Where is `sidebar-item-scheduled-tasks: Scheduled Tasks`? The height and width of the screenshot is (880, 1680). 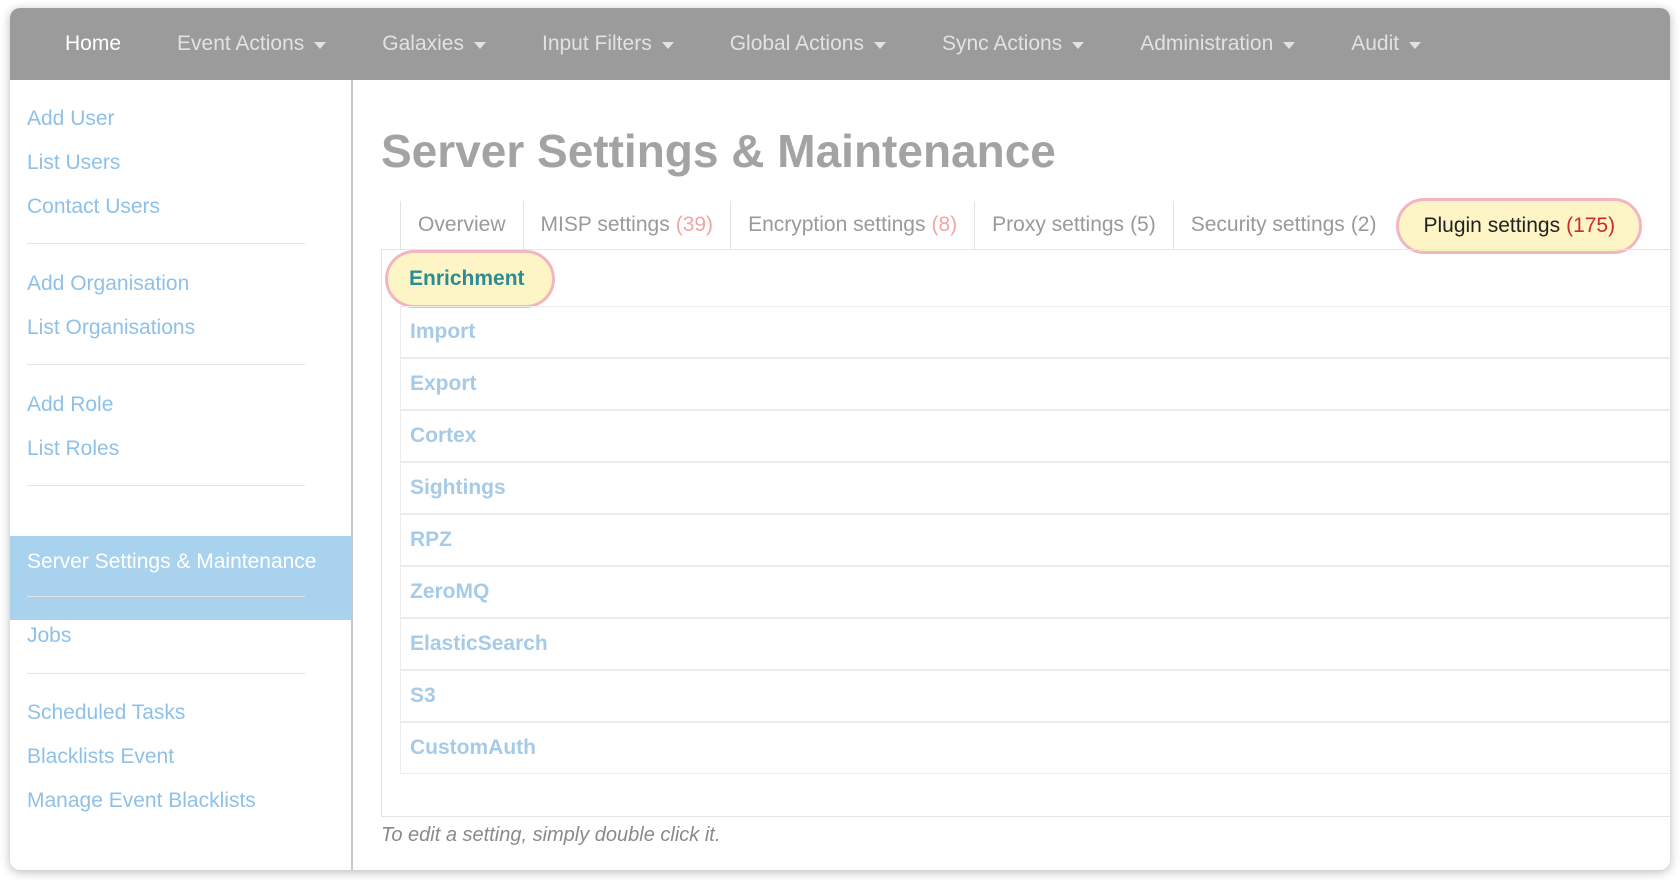
sidebar-item-scheduled-tasks: Scheduled Tasks is located at coordinates (106, 713).